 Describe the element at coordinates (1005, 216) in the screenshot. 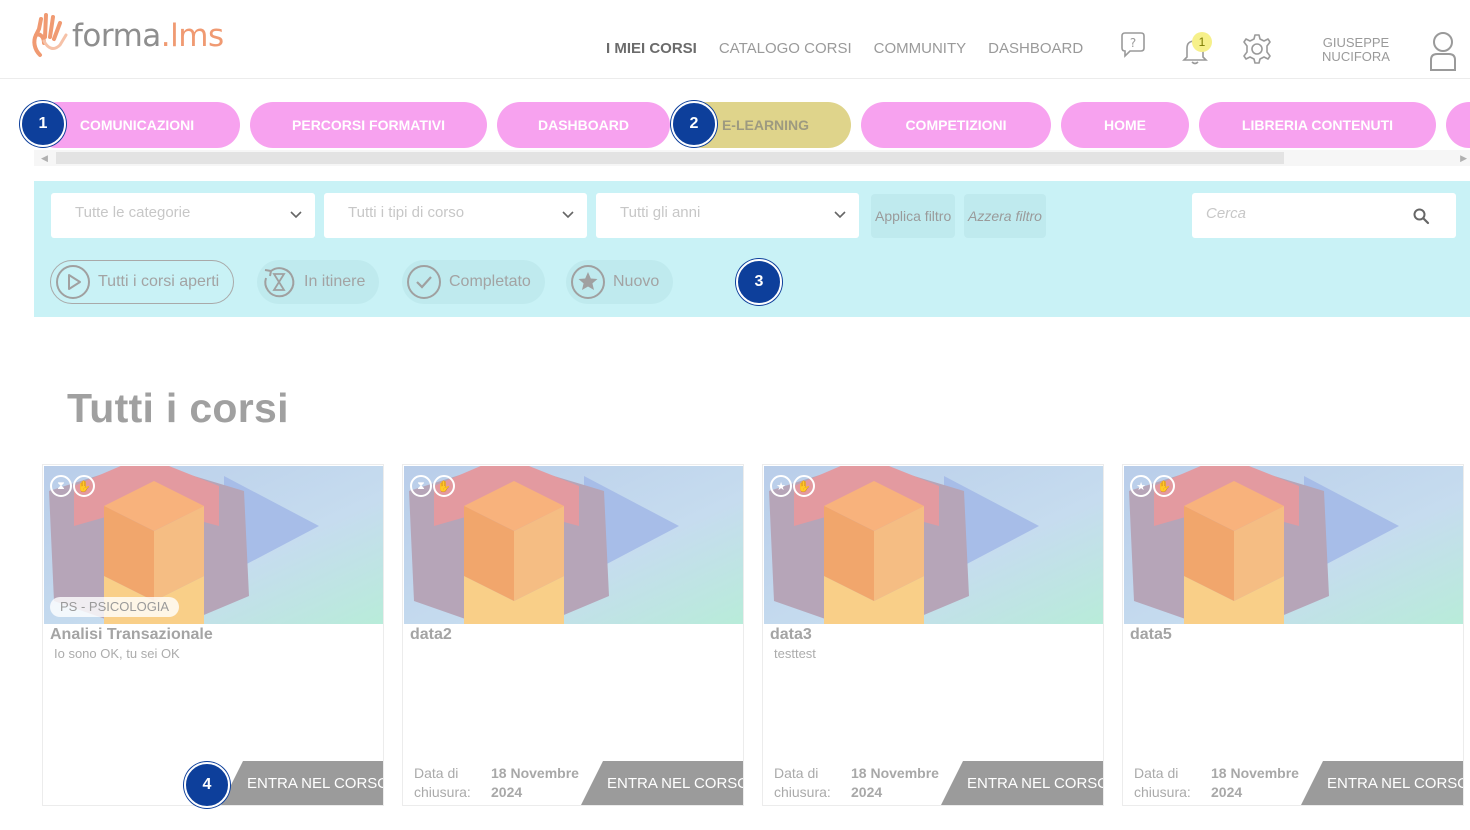

I see `reset-filter-button: Azzera filtro` at that location.